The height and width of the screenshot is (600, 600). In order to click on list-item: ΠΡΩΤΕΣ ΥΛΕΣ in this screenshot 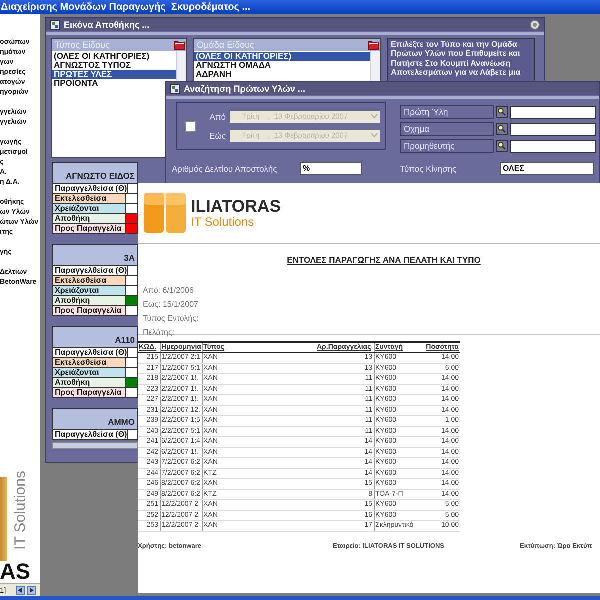, I will do `click(114, 74)`.